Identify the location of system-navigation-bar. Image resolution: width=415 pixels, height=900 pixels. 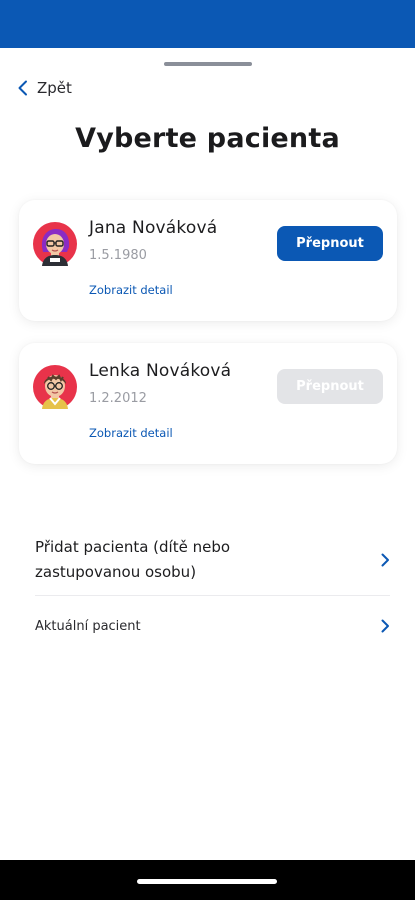
(207, 880).